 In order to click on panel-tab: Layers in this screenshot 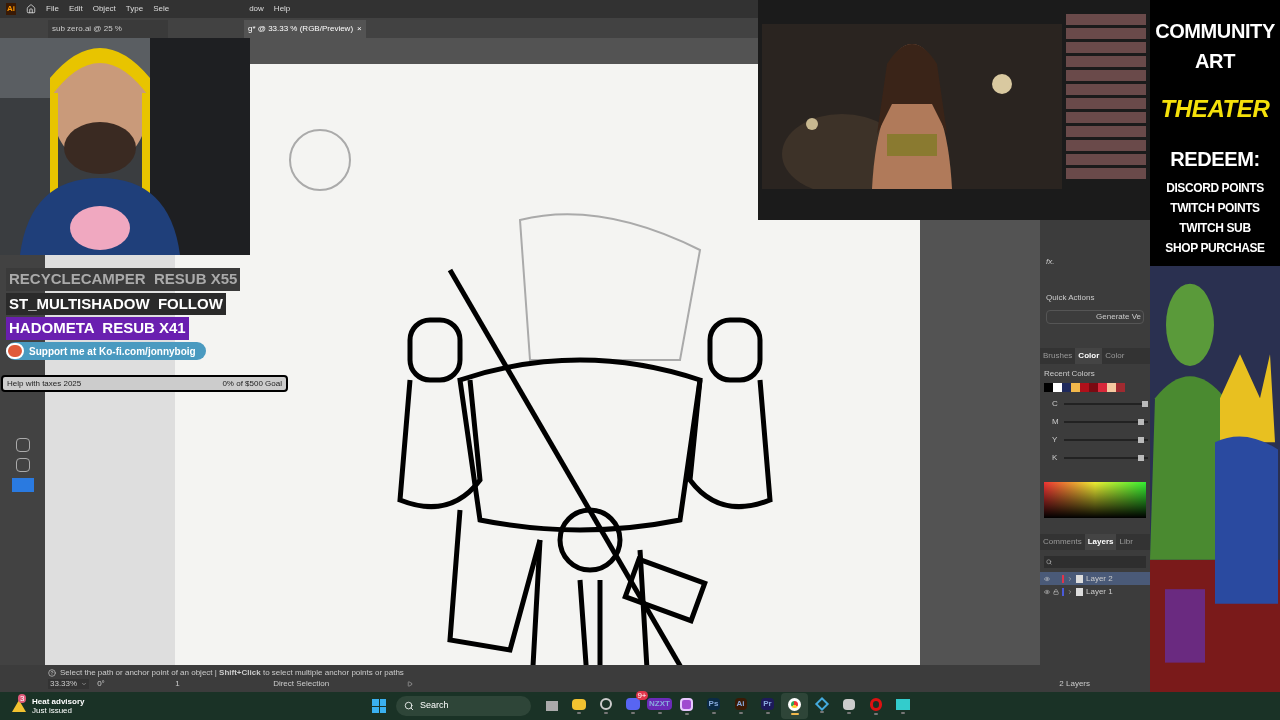, I will do `click(1100, 542)`.